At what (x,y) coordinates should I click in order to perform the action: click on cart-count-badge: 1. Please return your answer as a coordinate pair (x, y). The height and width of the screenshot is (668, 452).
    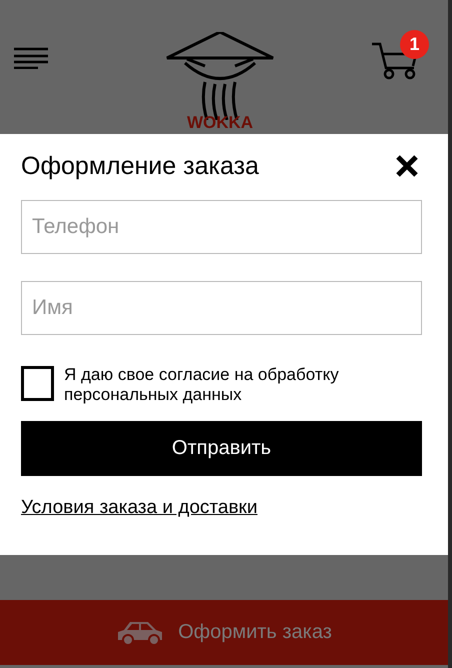
    Looking at the image, I should click on (414, 44).